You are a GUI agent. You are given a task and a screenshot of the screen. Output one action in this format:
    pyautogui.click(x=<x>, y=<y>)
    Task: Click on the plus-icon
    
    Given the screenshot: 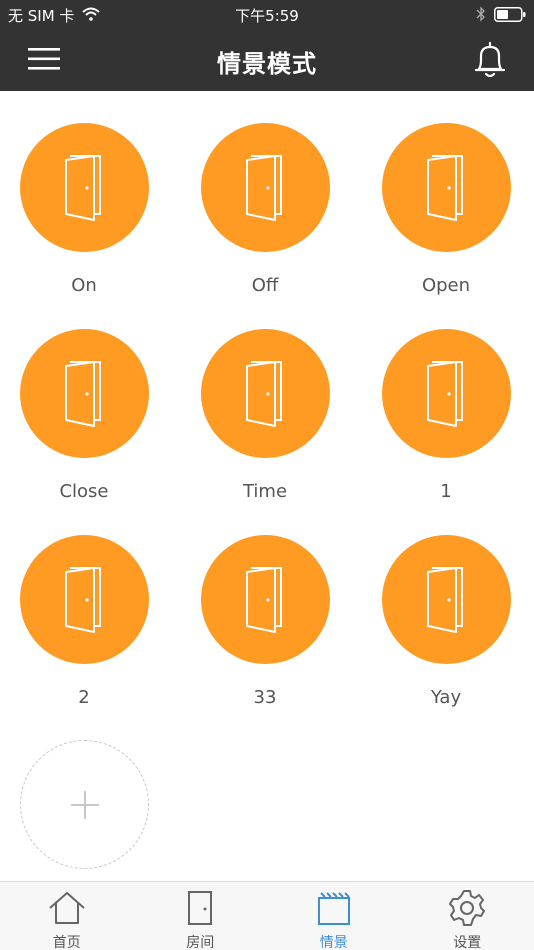 What is the action you would take?
    pyautogui.click(x=84, y=804)
    